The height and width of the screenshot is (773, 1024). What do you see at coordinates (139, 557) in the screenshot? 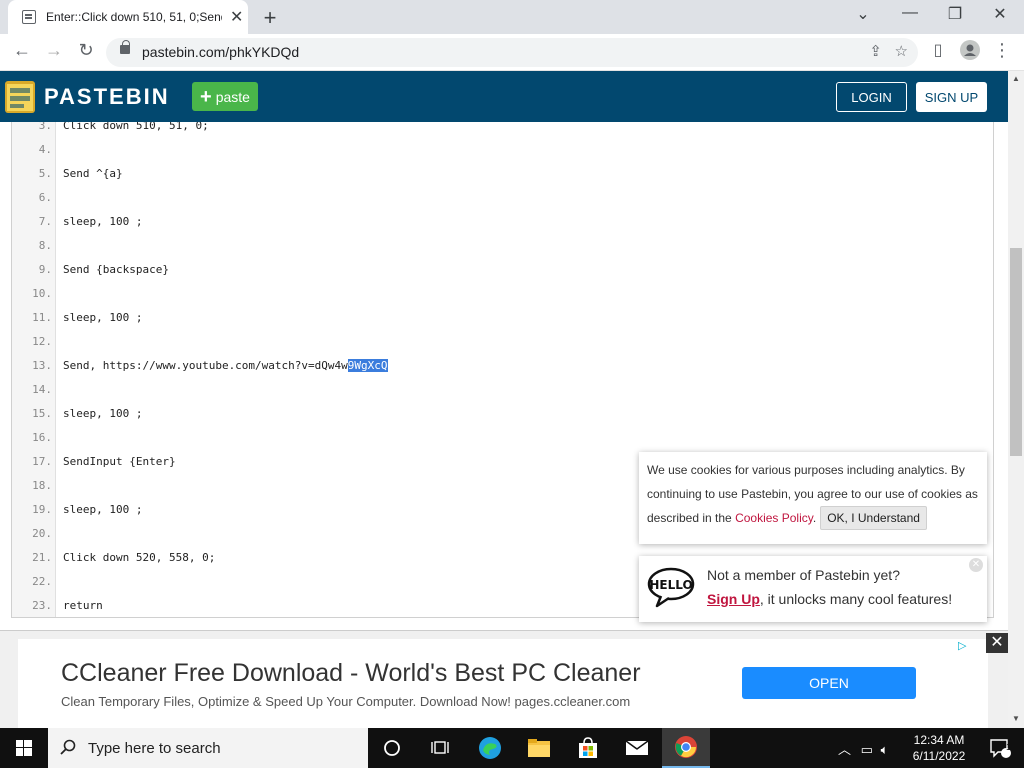
I see `line-text: Click down 520, 558, 0;` at bounding box center [139, 557].